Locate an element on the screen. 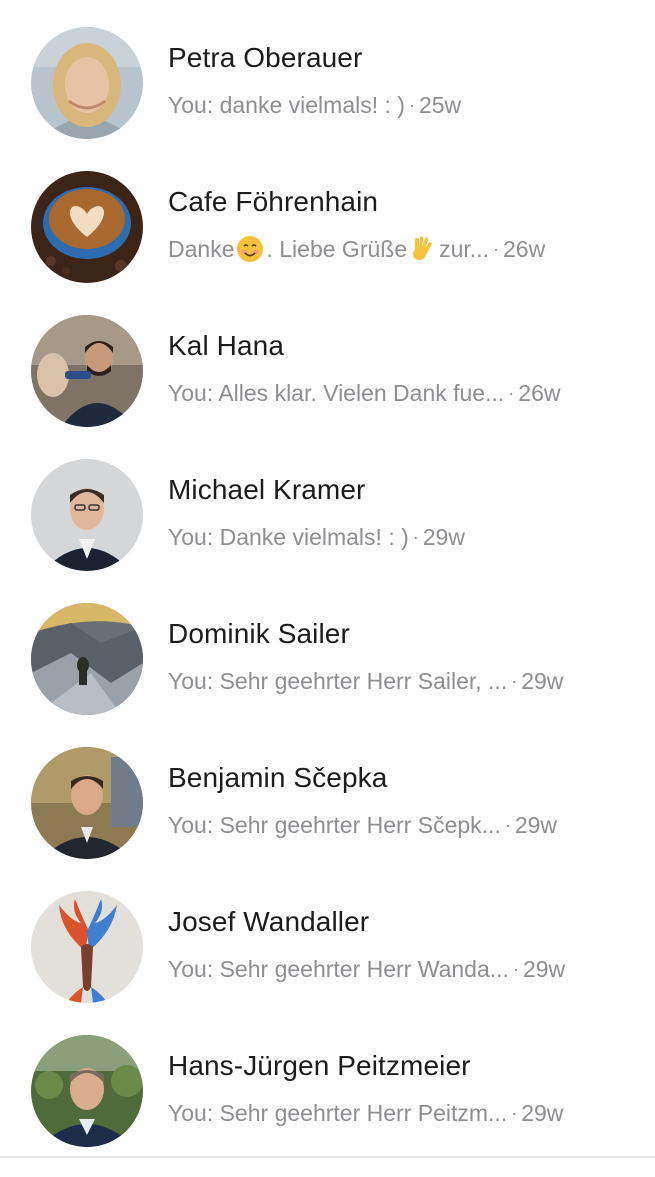 The image size is (655, 1177). coffee-cup-icon is located at coordinates (87, 227).